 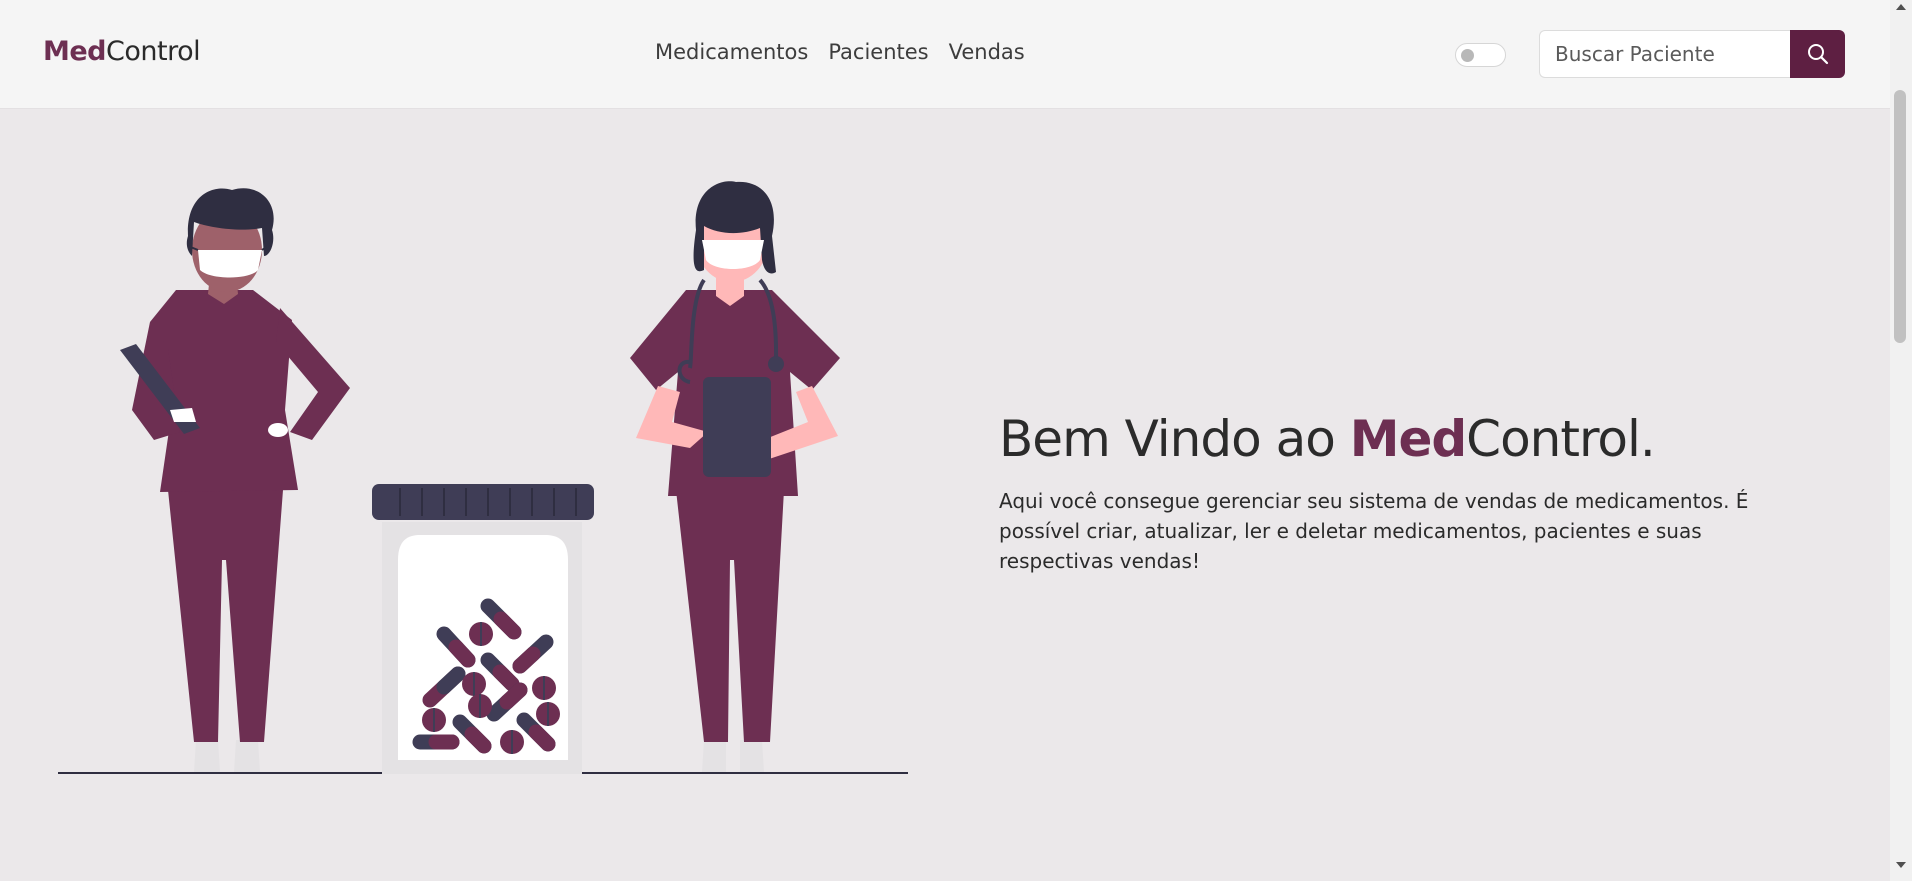 What do you see at coordinates (483, 629) in the screenshot?
I see `pill-jar` at bounding box center [483, 629].